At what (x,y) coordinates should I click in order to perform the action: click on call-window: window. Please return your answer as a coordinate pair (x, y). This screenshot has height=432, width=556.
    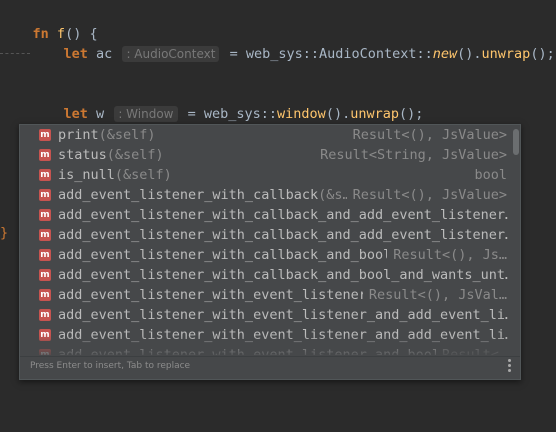
    Looking at the image, I should click on (301, 114).